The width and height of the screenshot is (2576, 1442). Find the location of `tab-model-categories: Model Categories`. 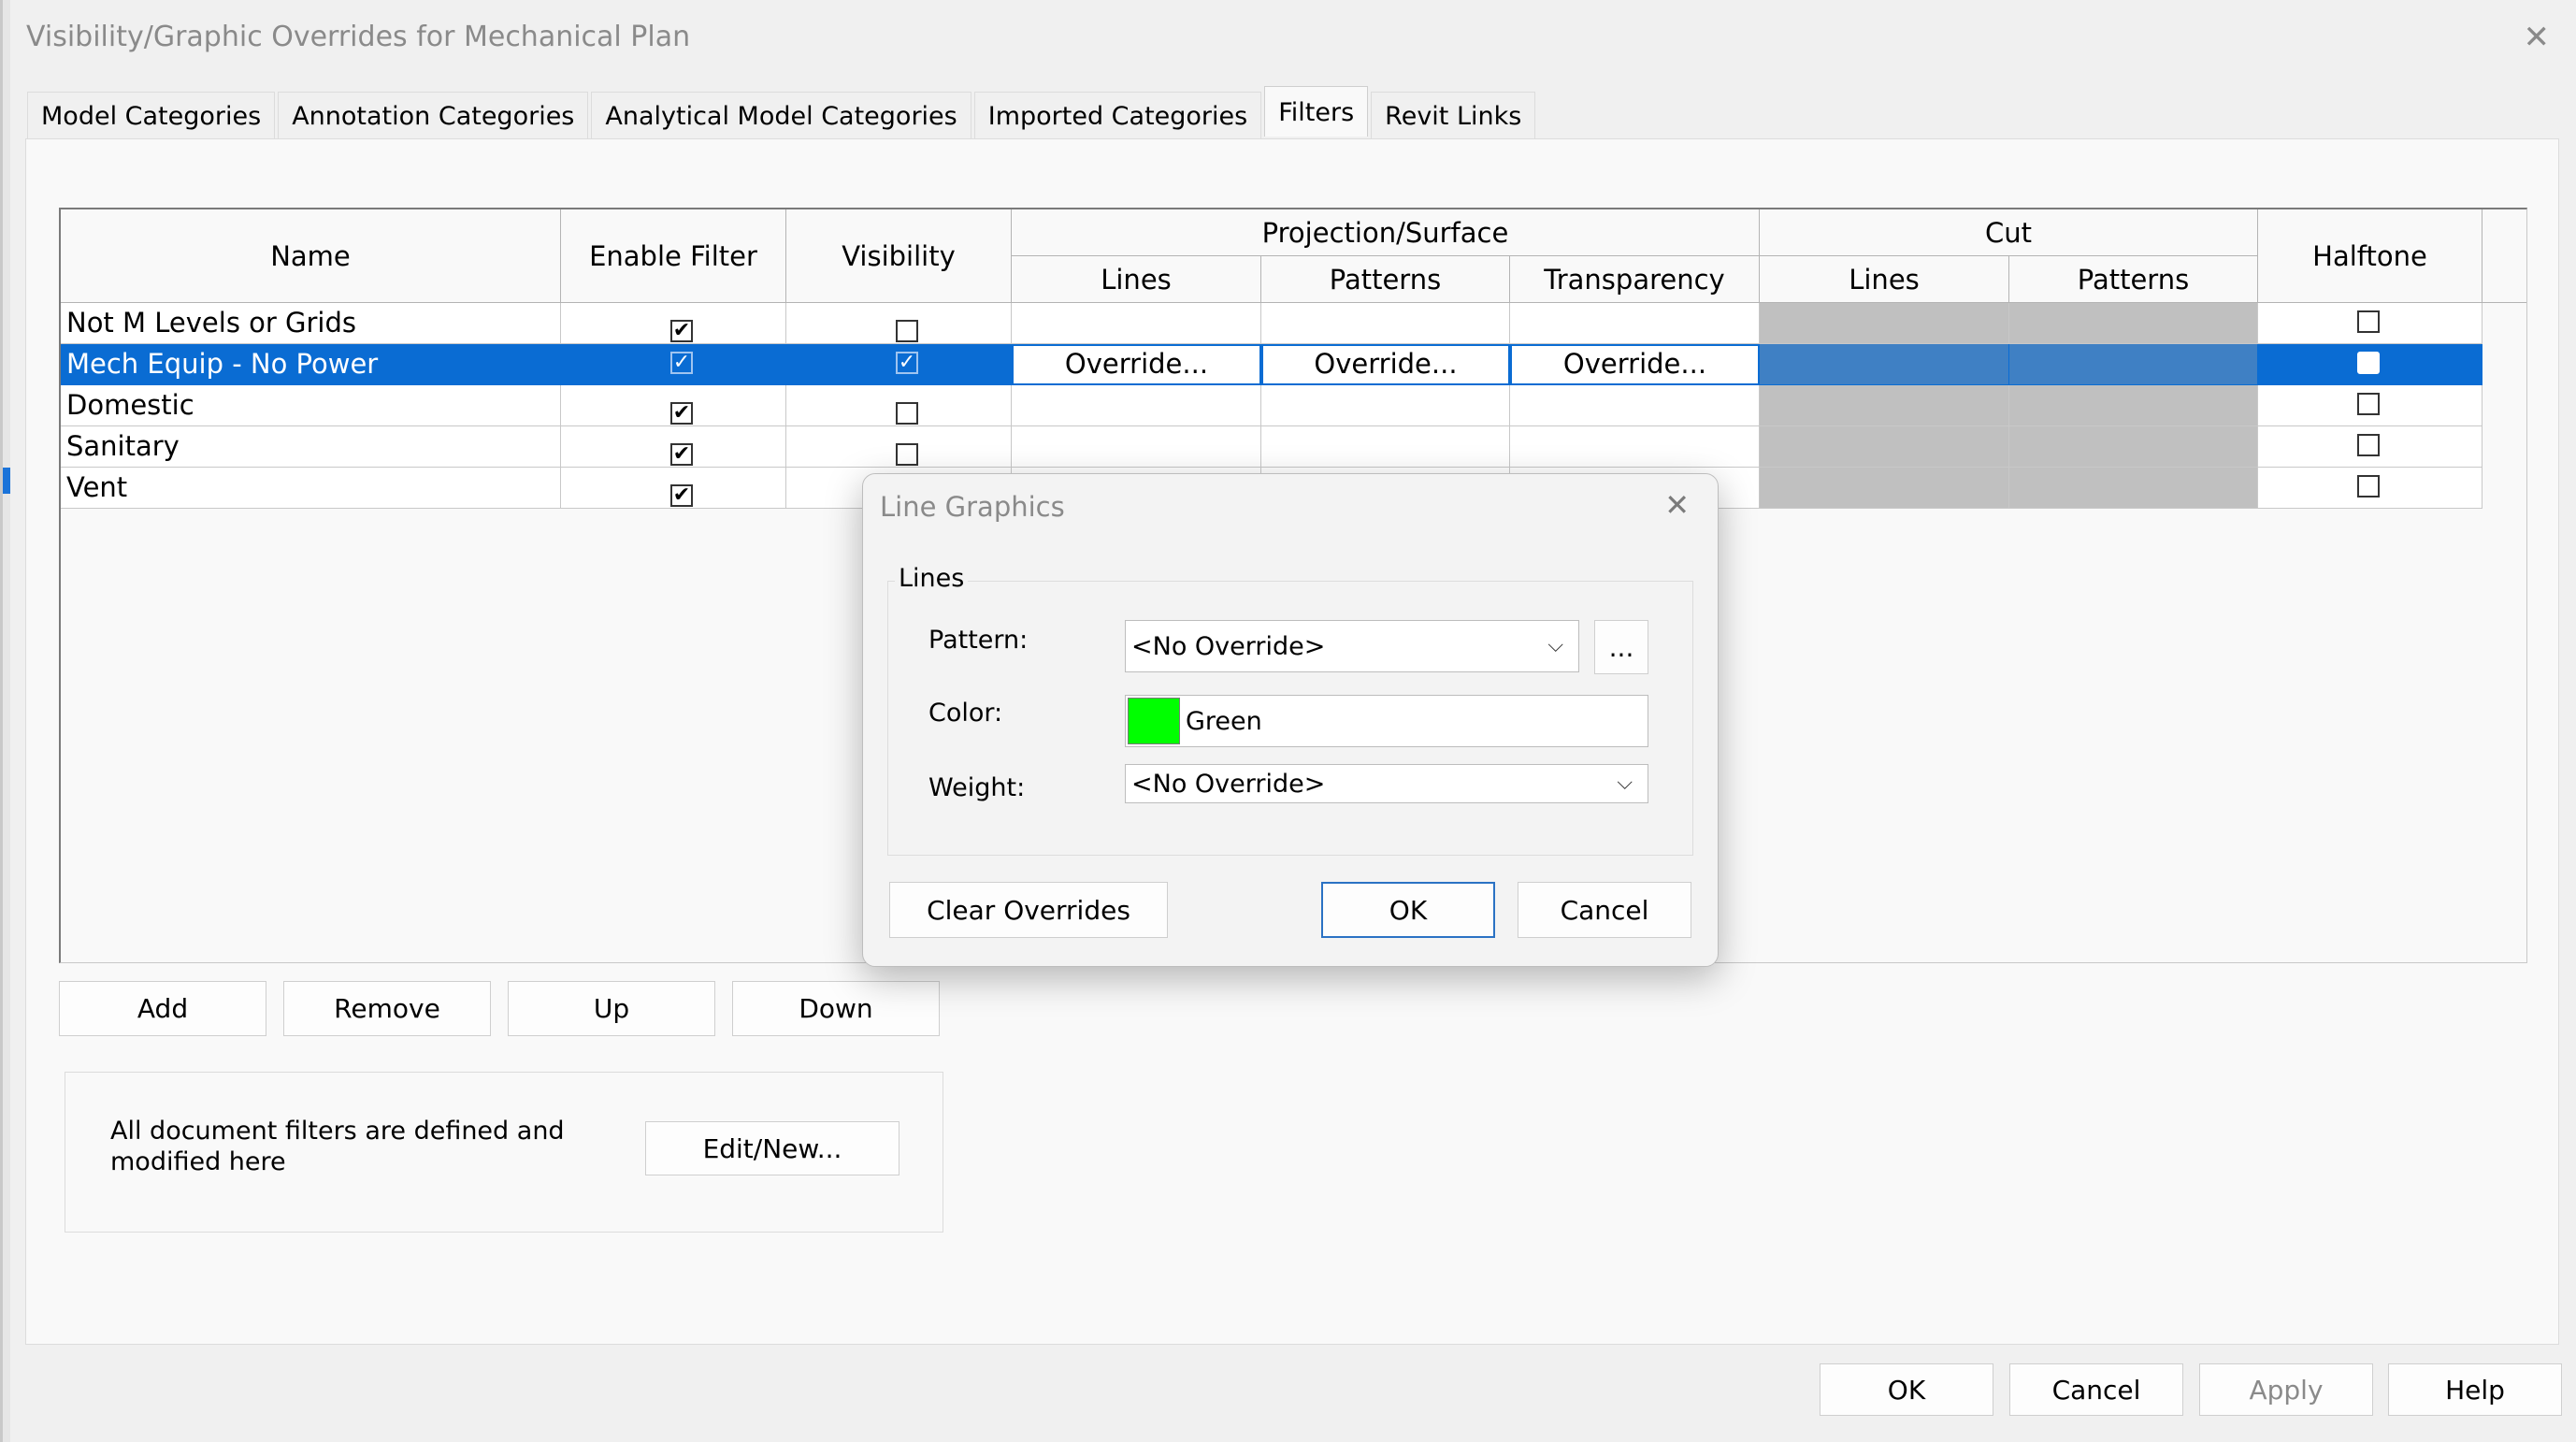

tab-model-categories: Model Categories is located at coordinates (152, 115).